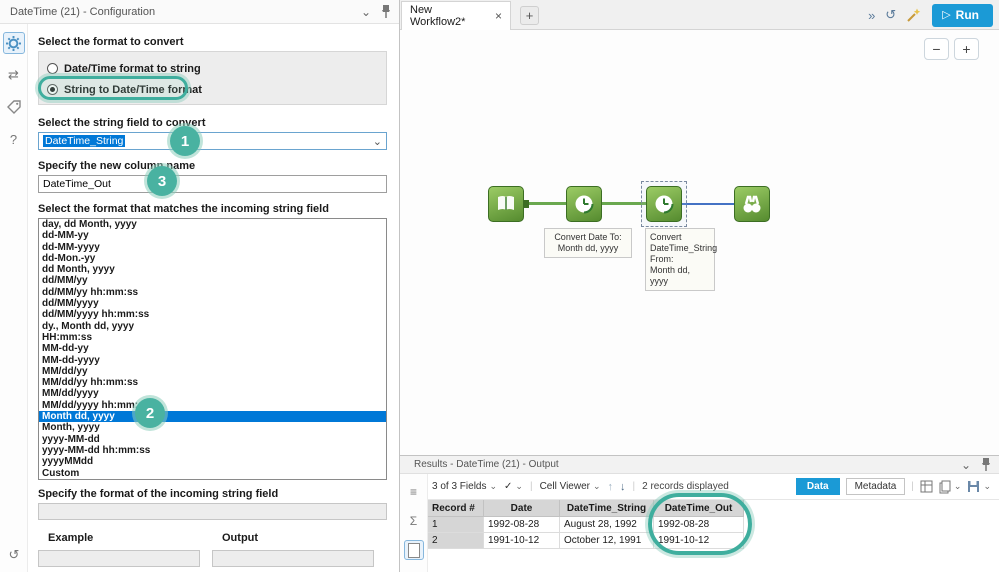 The height and width of the screenshot is (572, 999). I want to click on save-icon: ⌄, so click(979, 486).